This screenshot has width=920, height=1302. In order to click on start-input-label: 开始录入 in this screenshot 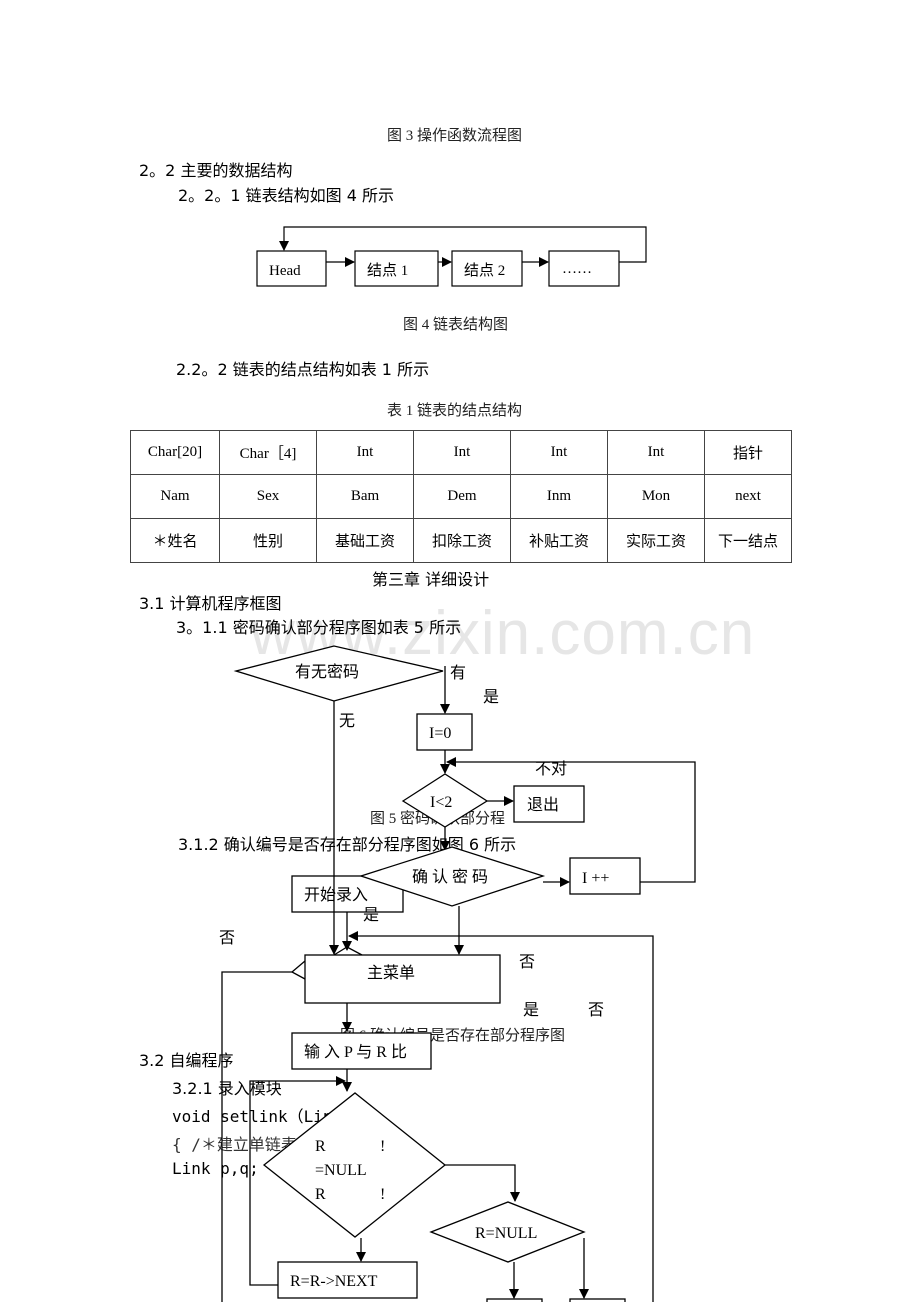, I will do `click(336, 895)`.